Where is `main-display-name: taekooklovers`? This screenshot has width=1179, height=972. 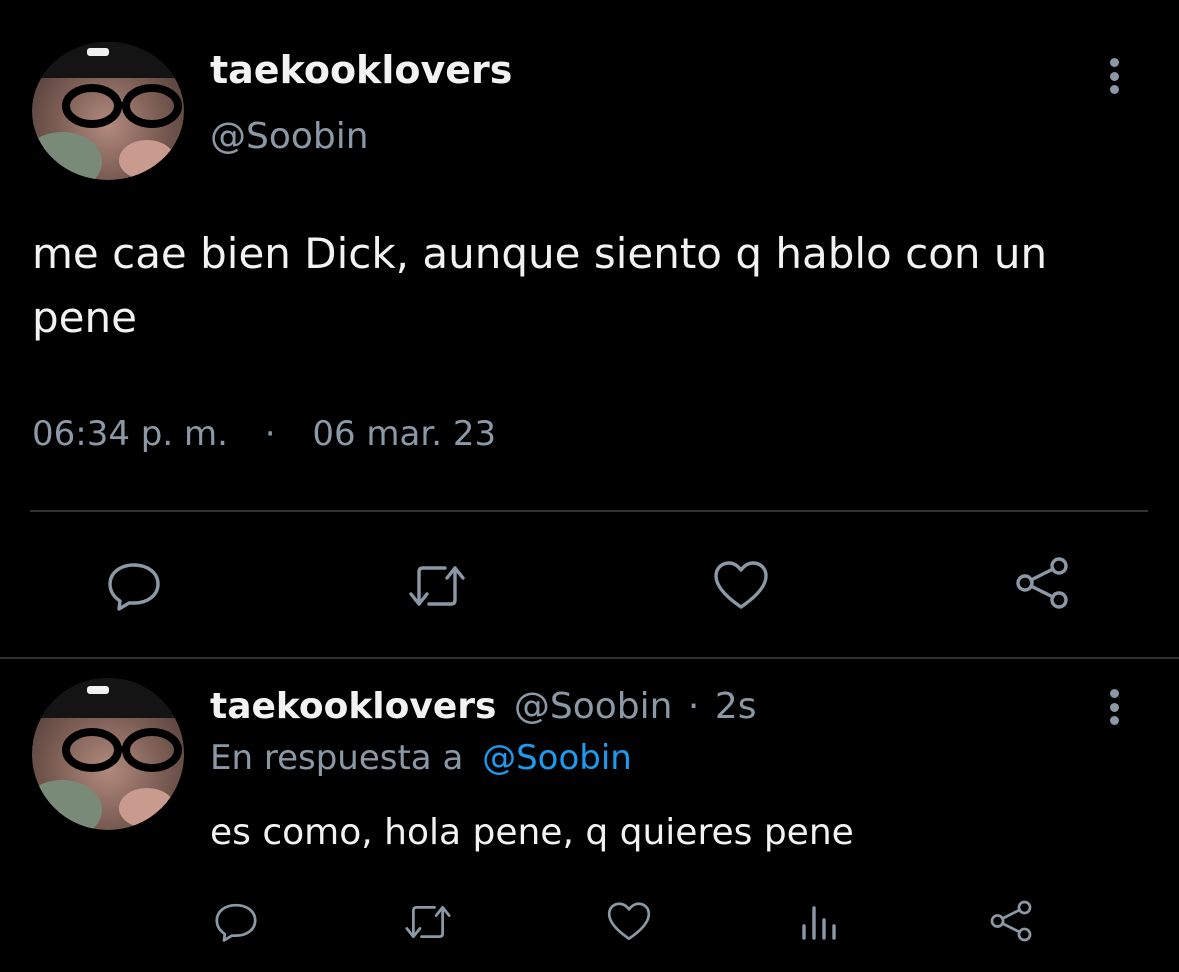
main-display-name: taekooklovers is located at coordinates (361, 70).